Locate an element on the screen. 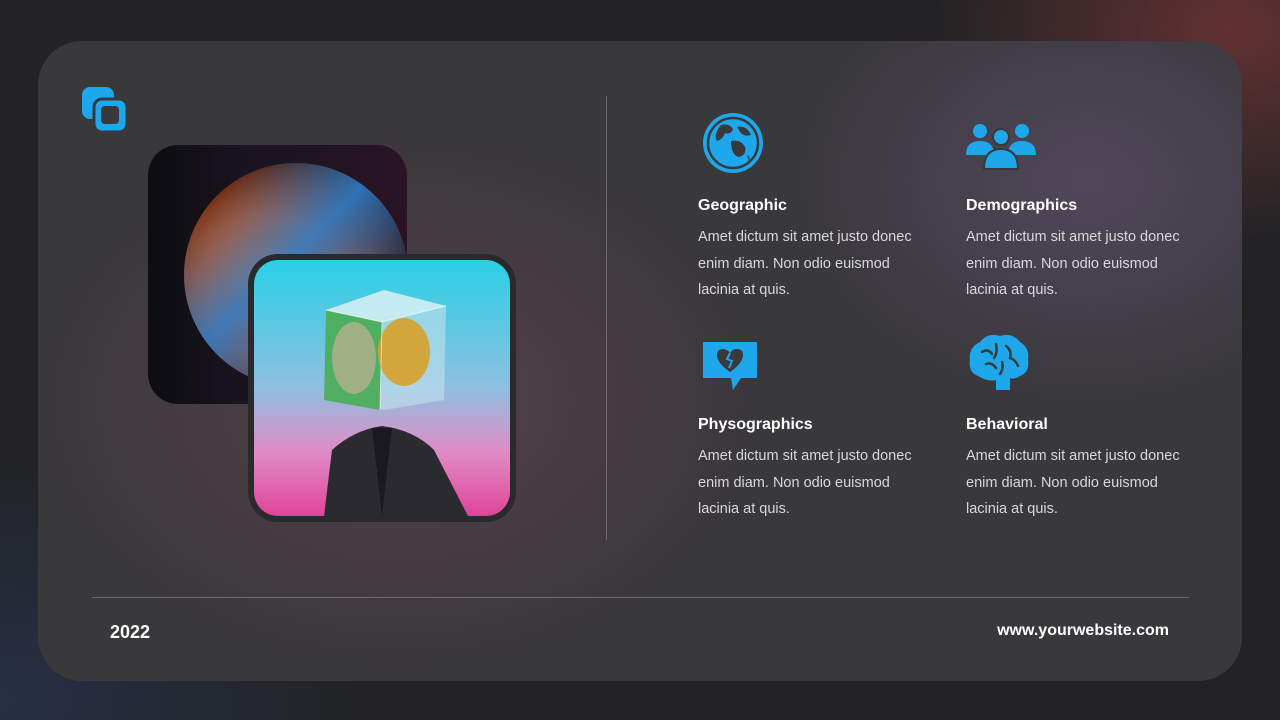  footer-year: 2022 is located at coordinates (130, 632).